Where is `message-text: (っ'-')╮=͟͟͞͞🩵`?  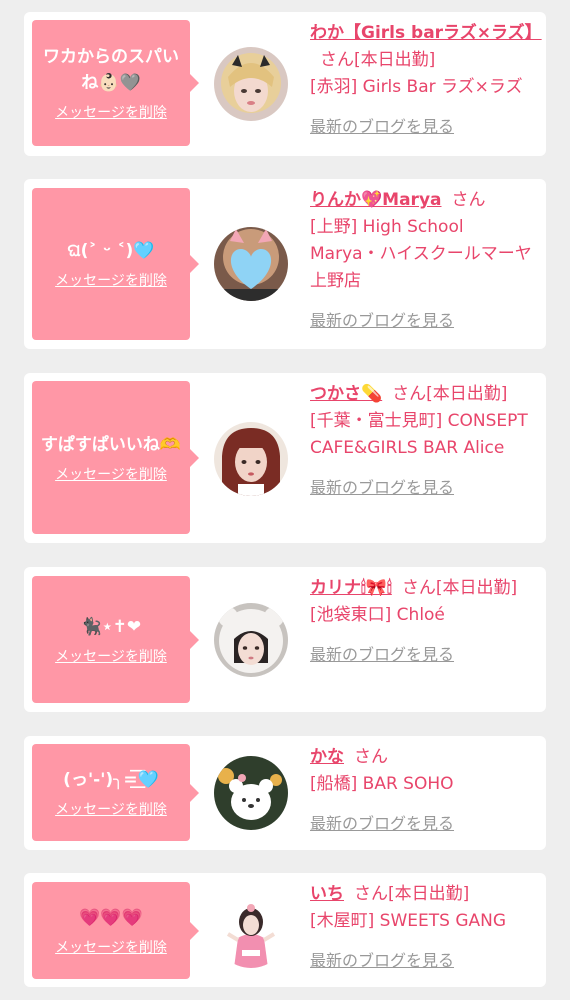 message-text: (っ'-')╮=͟͟͞͞🩵 is located at coordinates (111, 779).